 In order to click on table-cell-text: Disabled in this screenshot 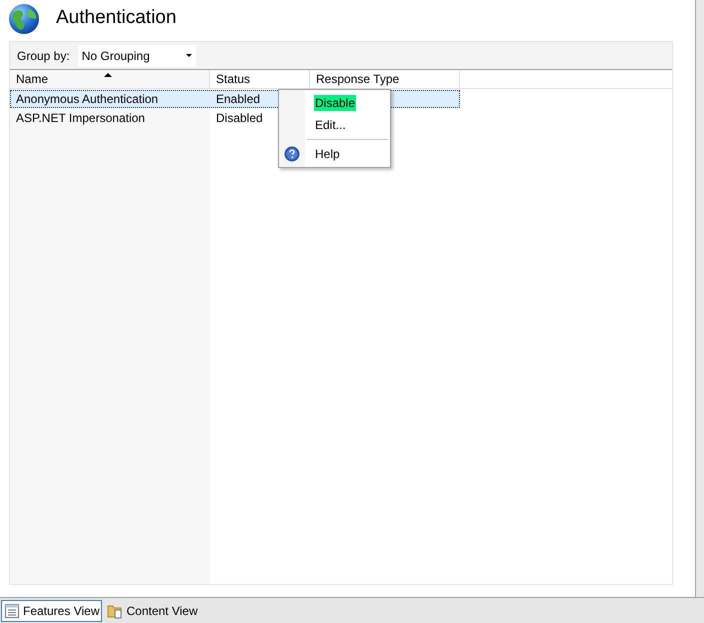, I will do `click(239, 118)`.